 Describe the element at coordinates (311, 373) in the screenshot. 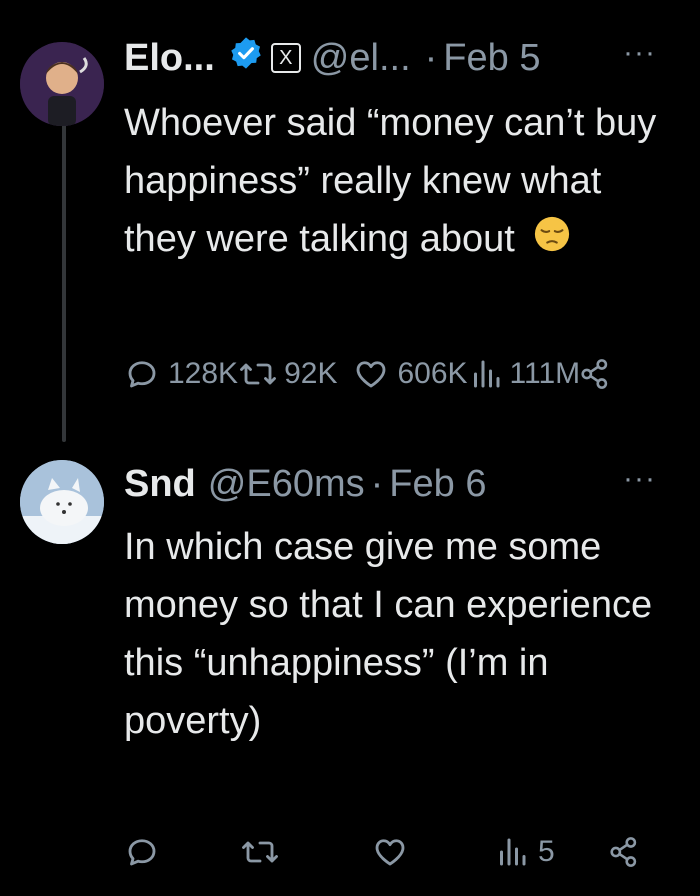

I see `repost-count: 92K` at that location.